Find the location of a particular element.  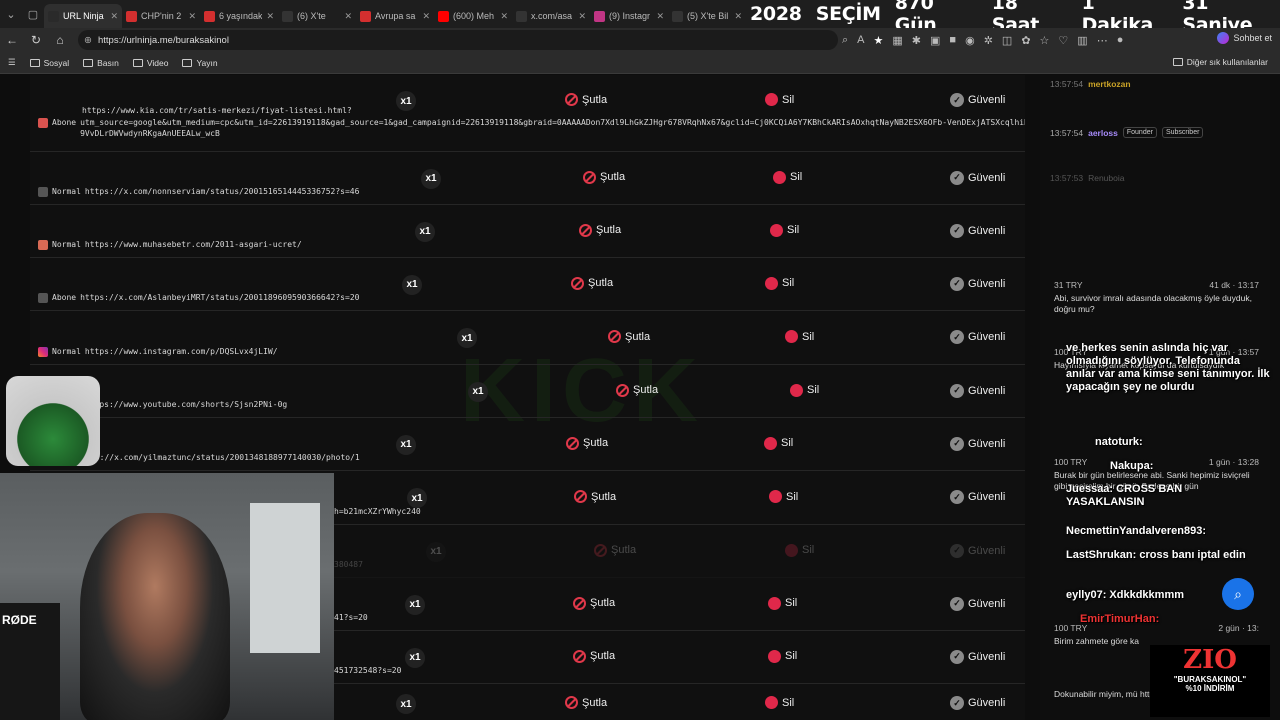

extension-icon: ▣ is located at coordinates (935, 40).